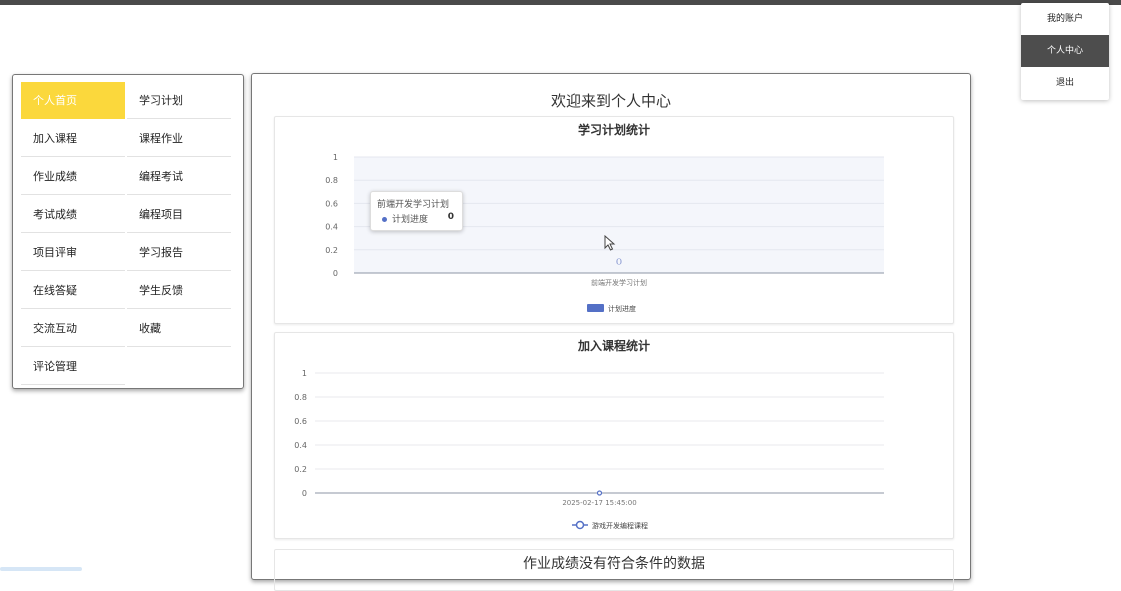 Image resolution: width=1121 pixels, height=591 pixels. I want to click on menu-item-my-account: 我的账户, so click(1065, 19).